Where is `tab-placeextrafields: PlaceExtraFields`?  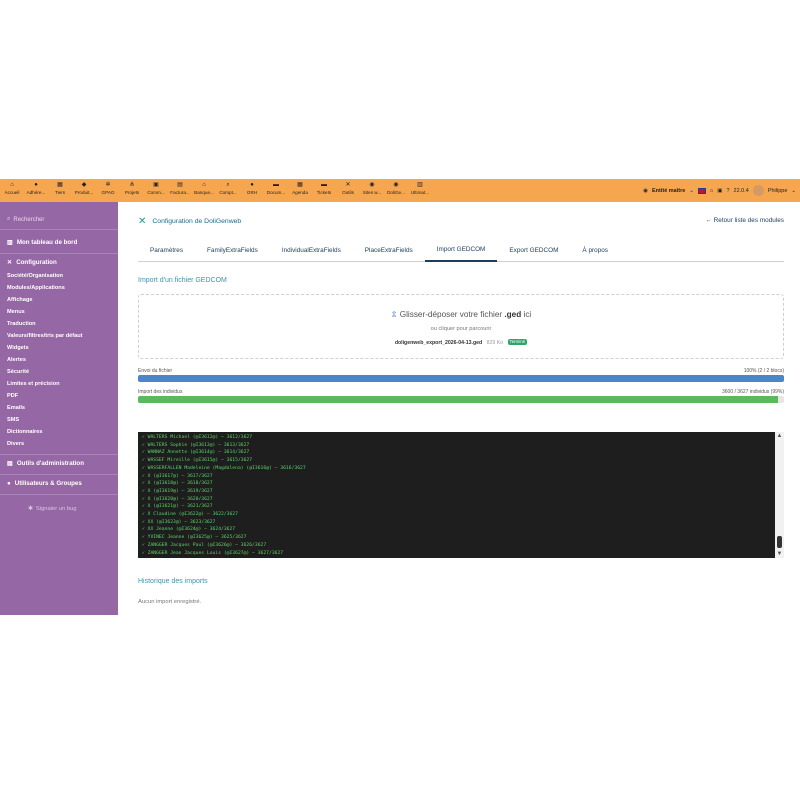
tab-placeextrafields: PlaceExtraFields is located at coordinates (389, 250).